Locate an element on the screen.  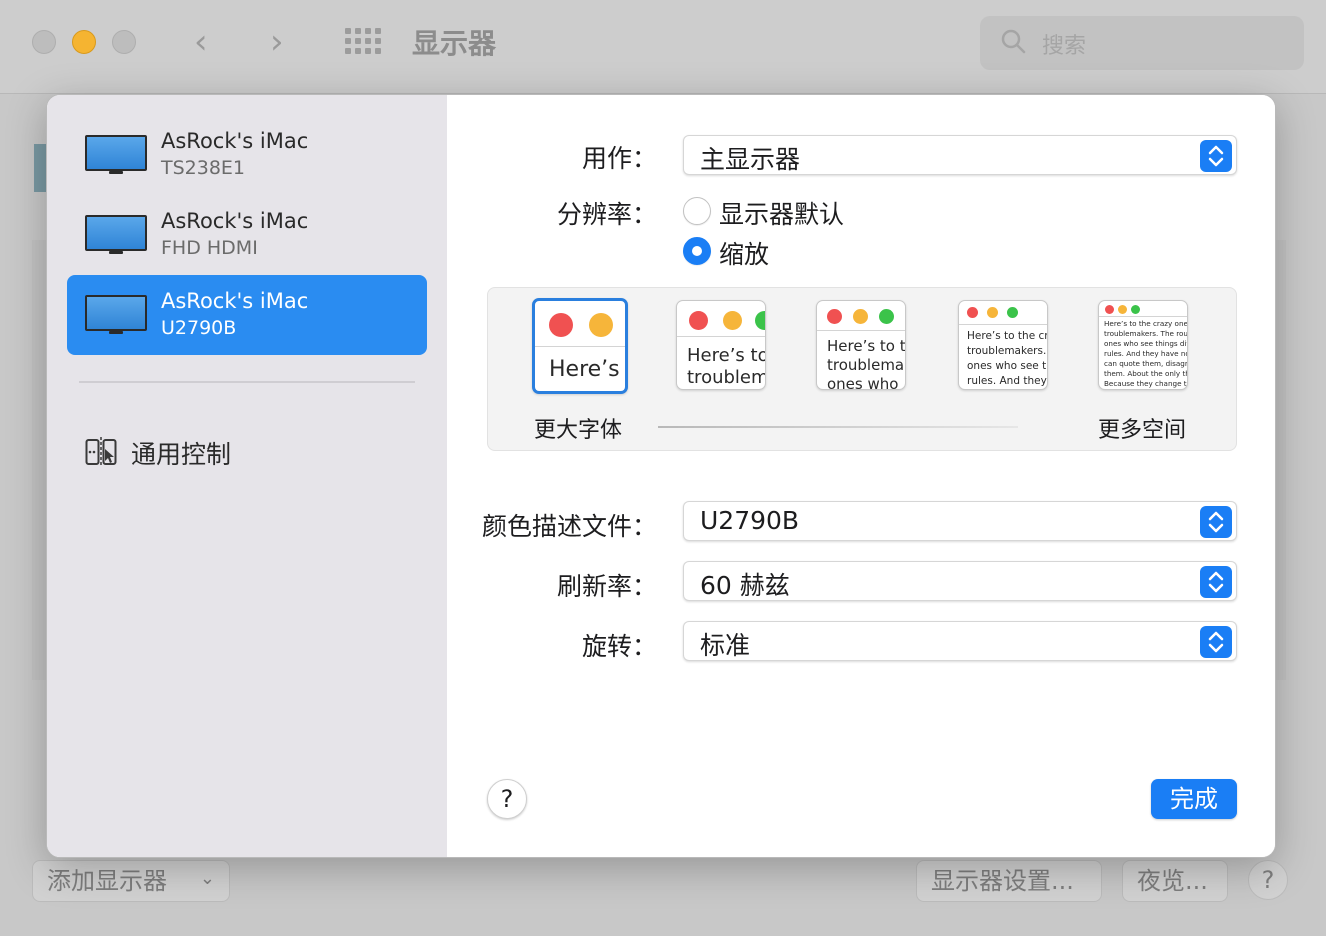
background-titlebar: ‹ › 显示器 搜索 is located at coordinates (663, 47).